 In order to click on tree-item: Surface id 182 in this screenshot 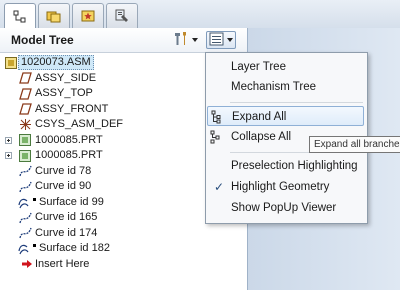, I will do `click(105, 249)`.